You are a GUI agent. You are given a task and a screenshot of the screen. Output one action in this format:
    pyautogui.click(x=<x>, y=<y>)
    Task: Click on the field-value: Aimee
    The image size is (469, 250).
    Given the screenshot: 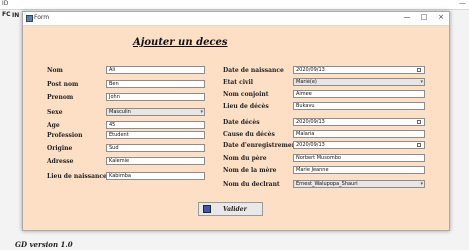 What is the action you would take?
    pyautogui.click(x=304, y=94)
    